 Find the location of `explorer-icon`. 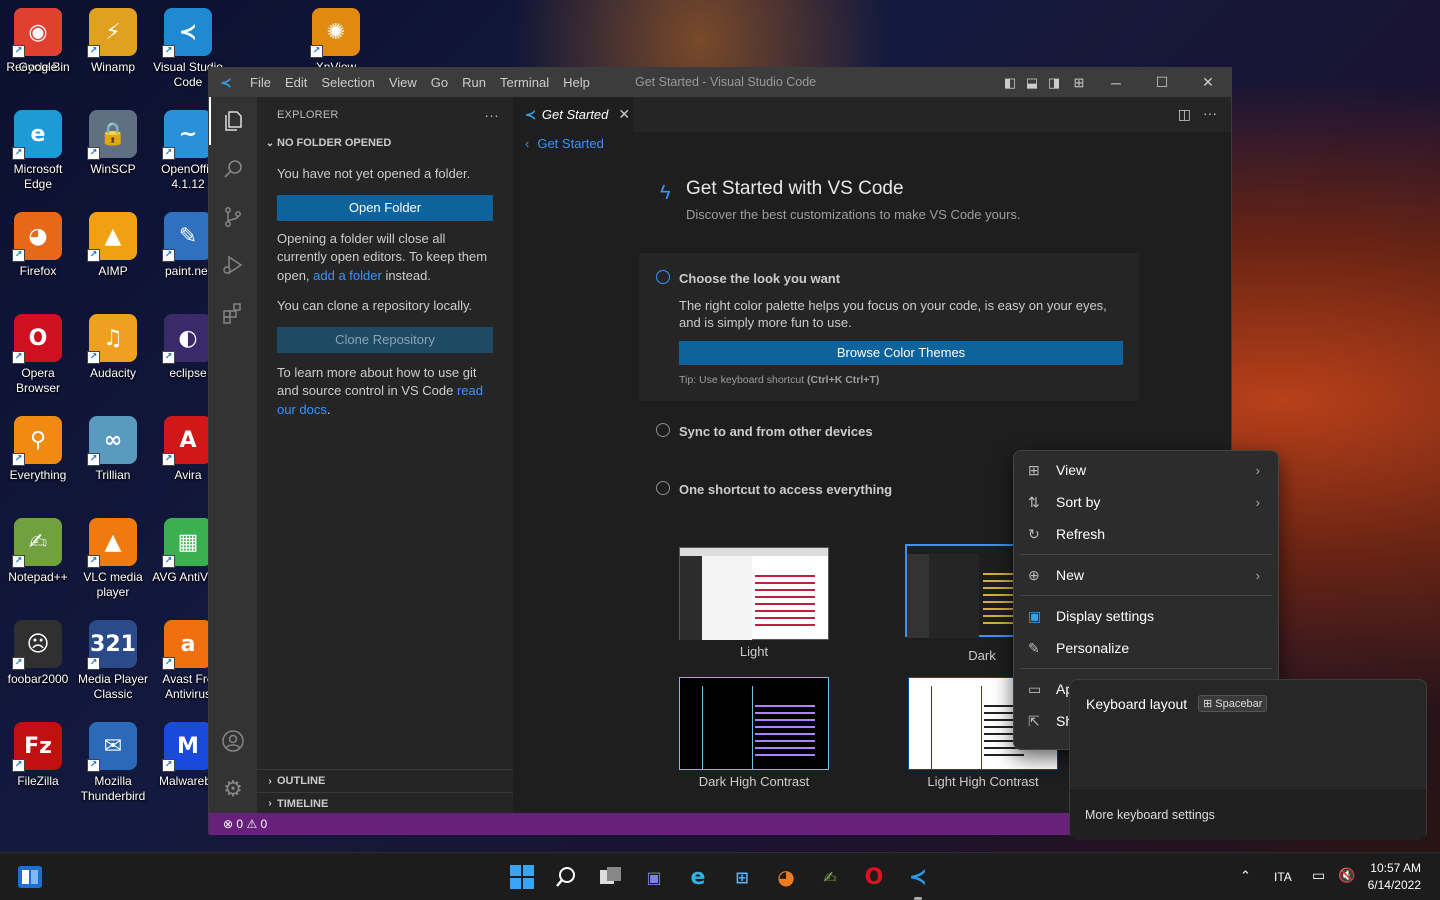

explorer-icon is located at coordinates (233, 121).